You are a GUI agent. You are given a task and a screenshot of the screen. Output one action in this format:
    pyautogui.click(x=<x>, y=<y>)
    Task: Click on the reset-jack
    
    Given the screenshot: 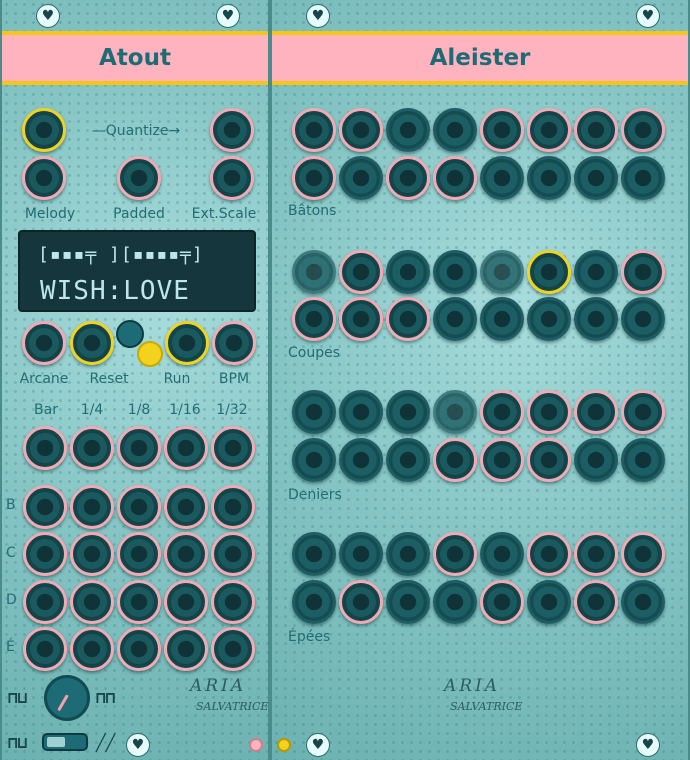 What is the action you would take?
    pyautogui.click(x=92, y=343)
    